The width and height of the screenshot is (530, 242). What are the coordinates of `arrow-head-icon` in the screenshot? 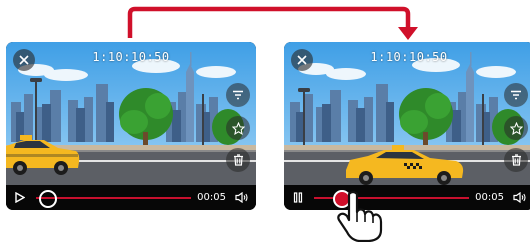 It's located at (408, 33).